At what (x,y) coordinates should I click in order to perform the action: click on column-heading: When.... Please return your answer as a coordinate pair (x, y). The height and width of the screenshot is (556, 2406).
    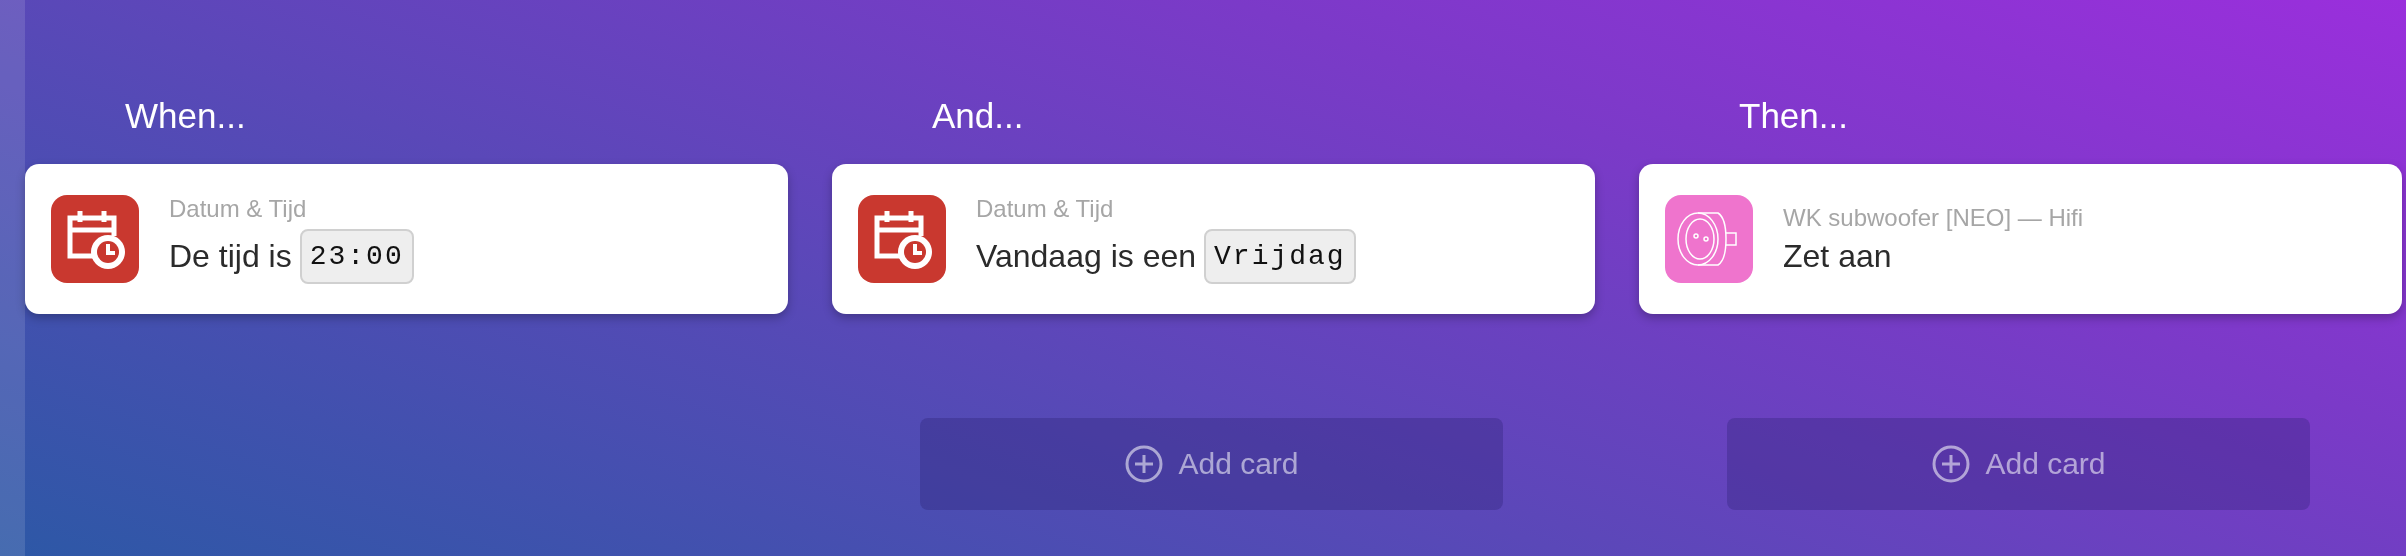
    Looking at the image, I should click on (186, 116).